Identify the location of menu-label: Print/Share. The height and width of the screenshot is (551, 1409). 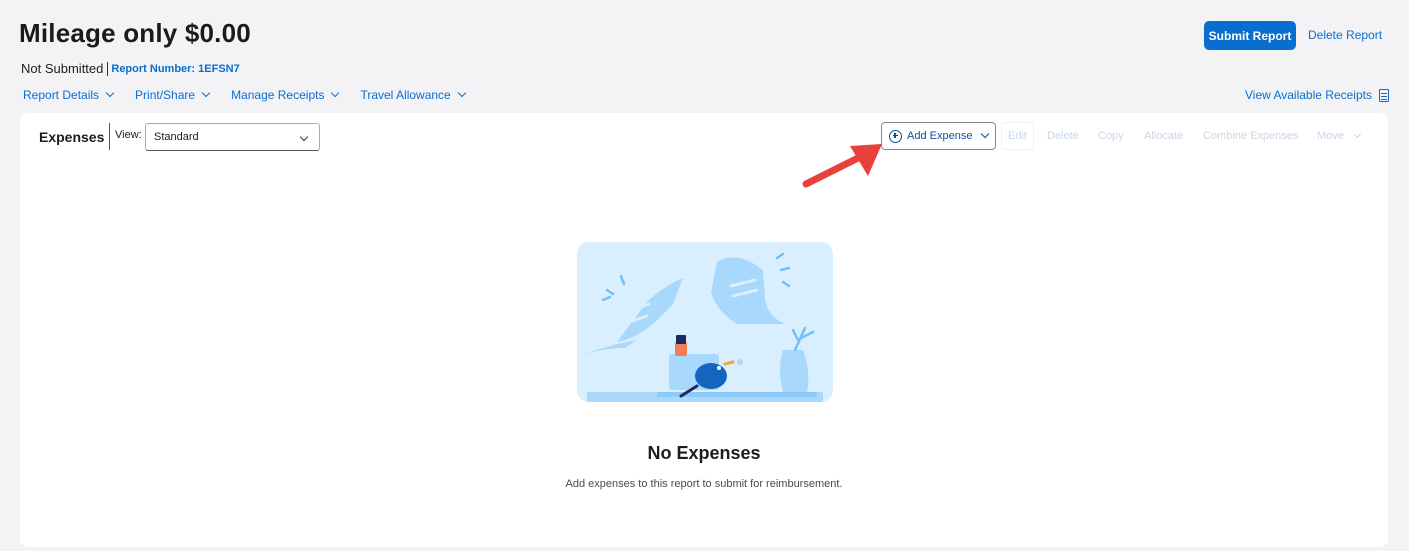
(165, 95).